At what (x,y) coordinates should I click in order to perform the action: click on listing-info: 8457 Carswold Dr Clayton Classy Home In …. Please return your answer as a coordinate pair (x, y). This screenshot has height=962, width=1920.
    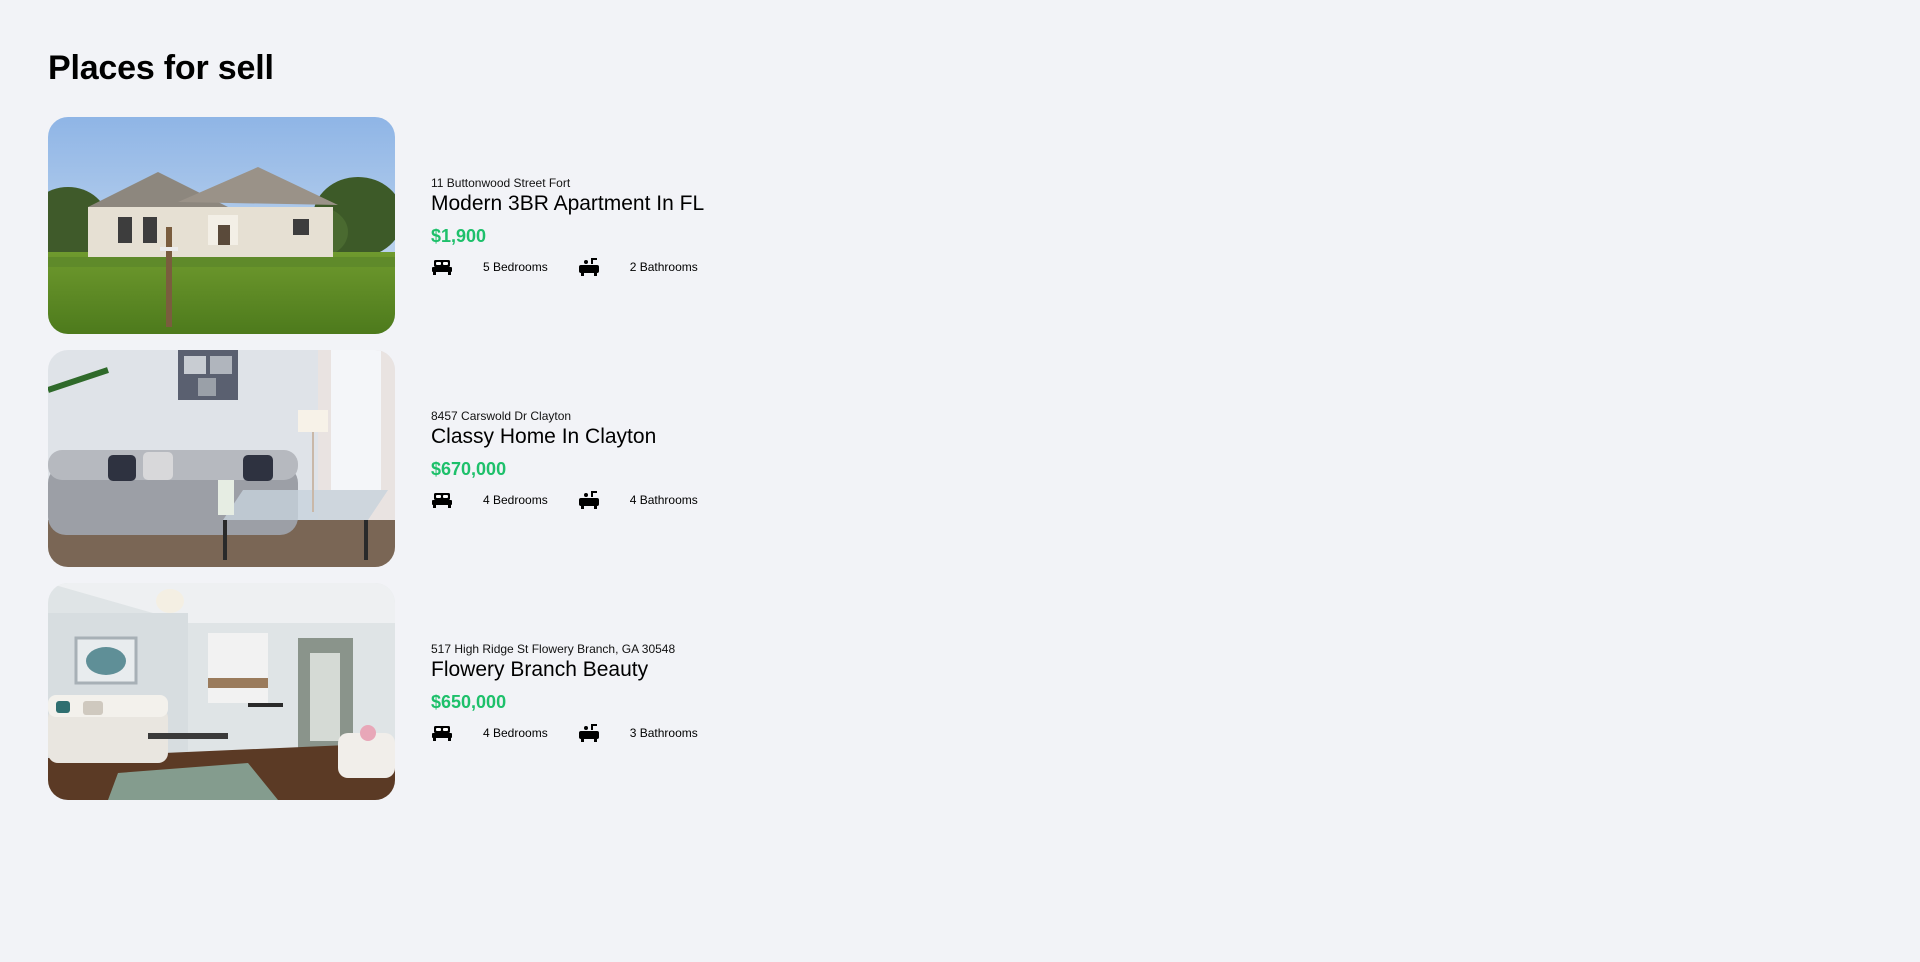
    Looking at the image, I should click on (564, 458).